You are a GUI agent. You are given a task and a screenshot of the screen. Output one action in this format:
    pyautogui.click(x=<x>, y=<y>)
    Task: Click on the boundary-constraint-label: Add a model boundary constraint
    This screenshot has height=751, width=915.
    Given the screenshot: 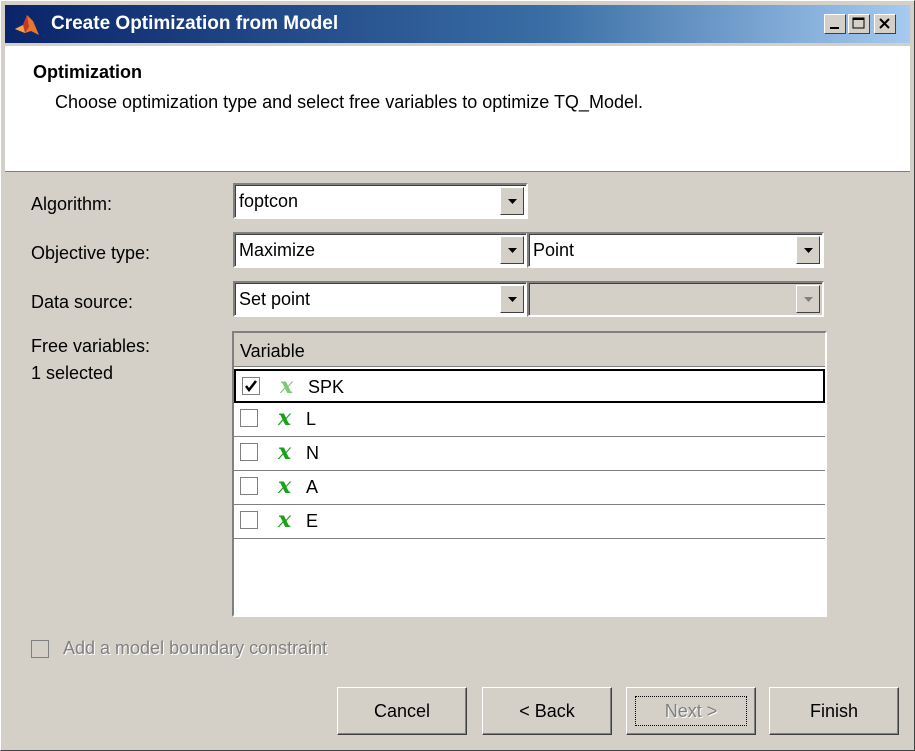 What is the action you would take?
    pyautogui.click(x=195, y=648)
    